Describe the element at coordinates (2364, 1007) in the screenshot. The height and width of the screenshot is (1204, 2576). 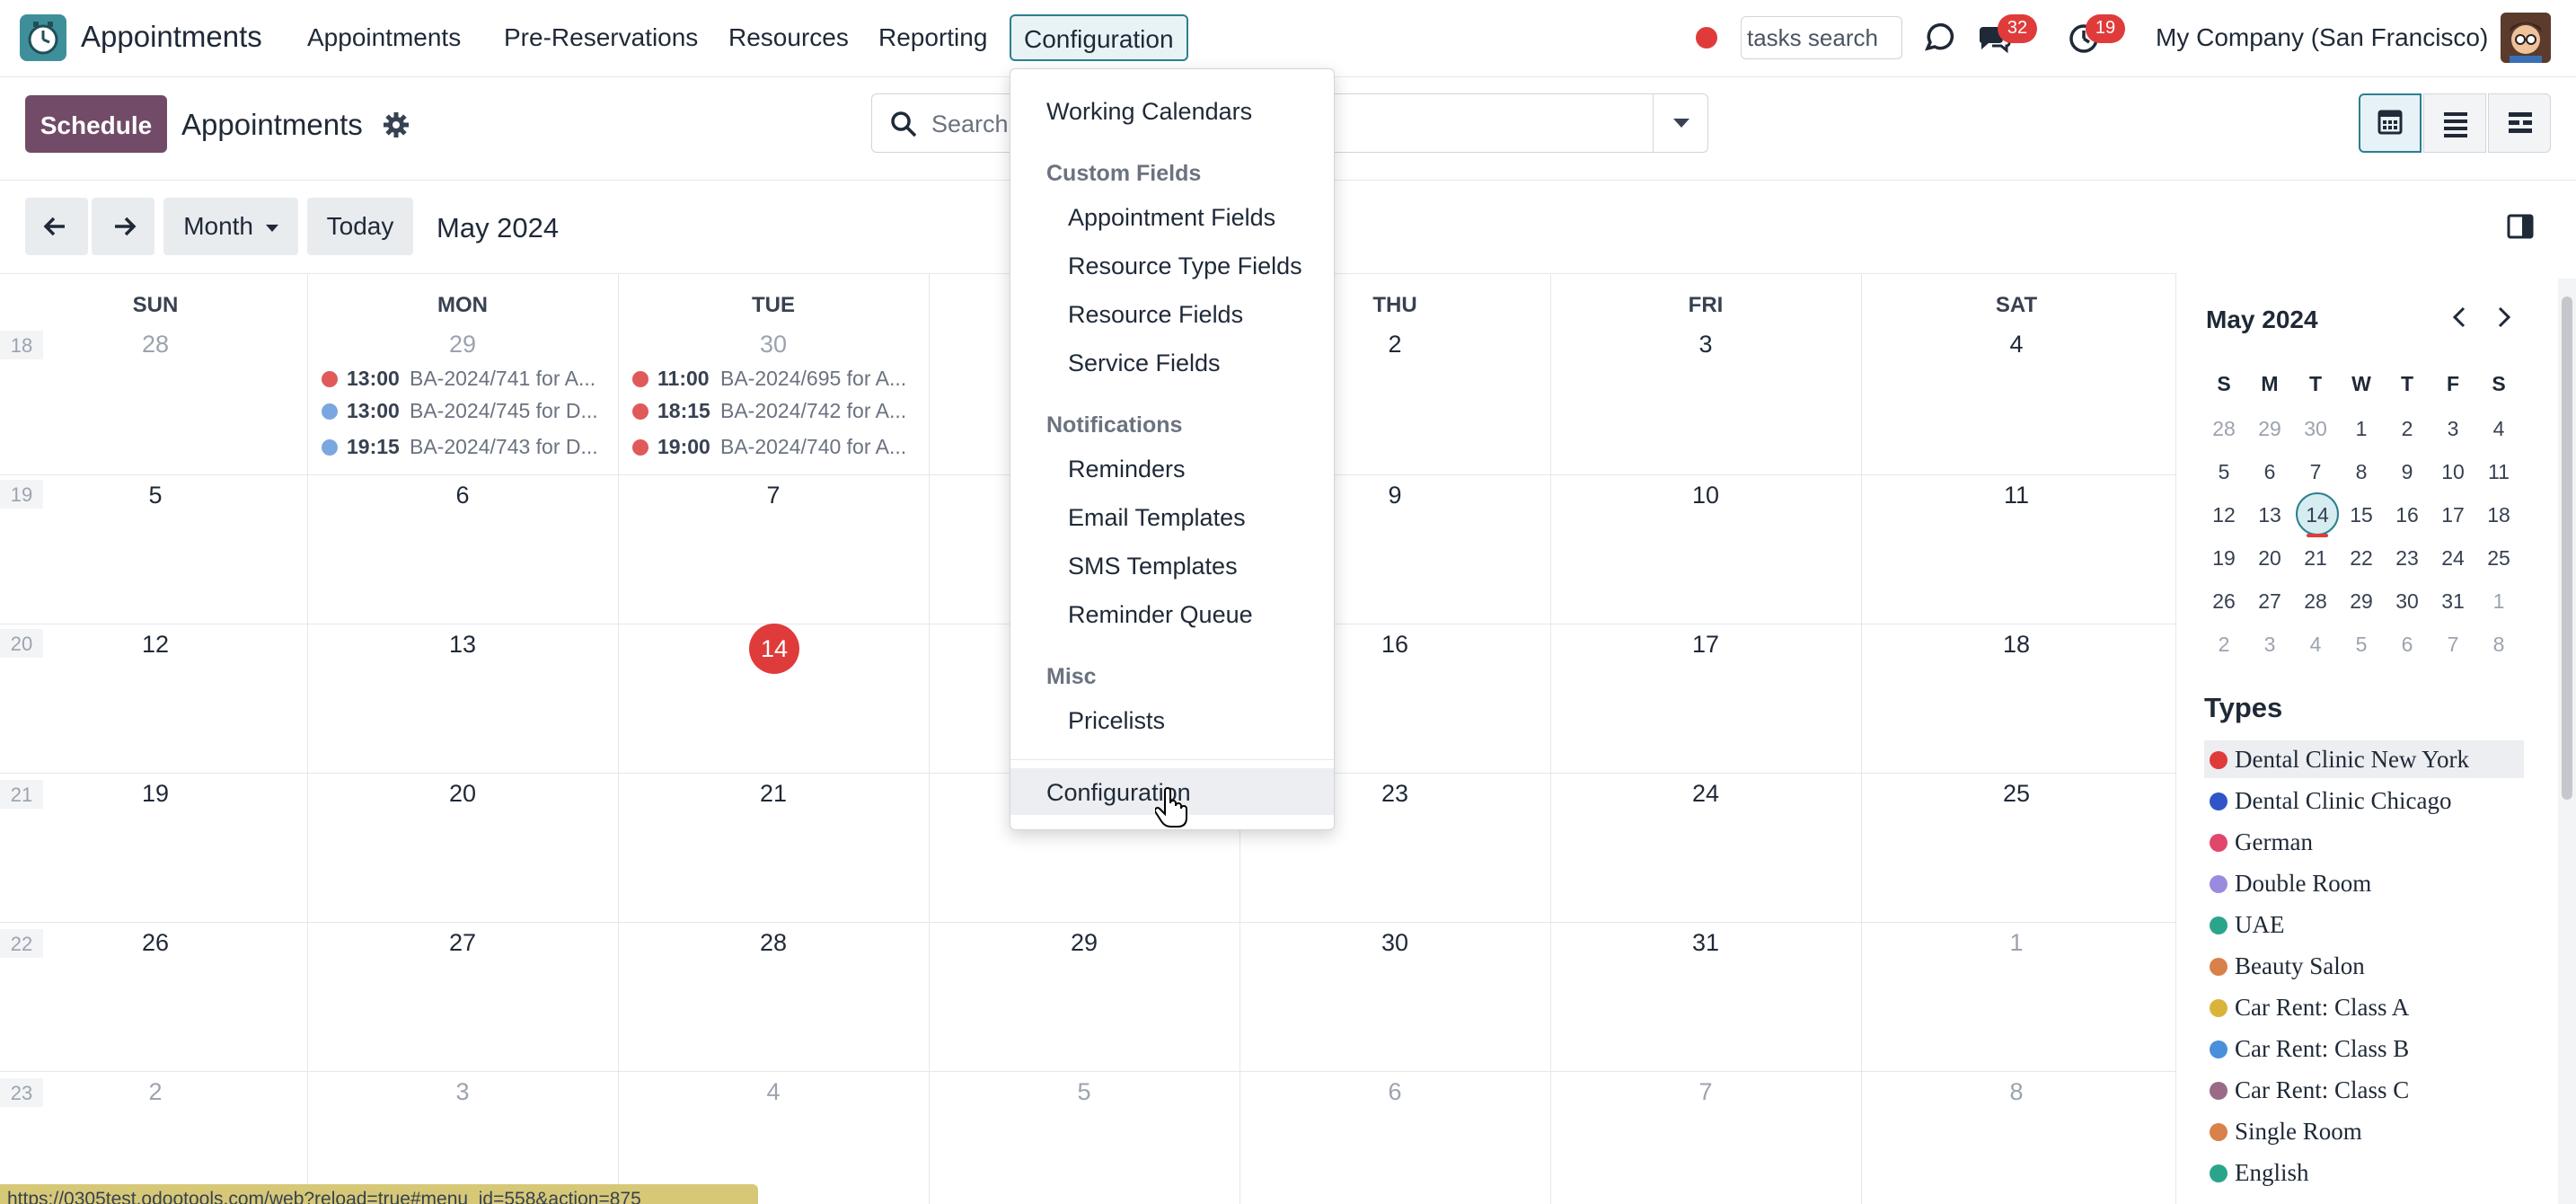
I see `type-filter-item: Car Rent: Class A` at that location.